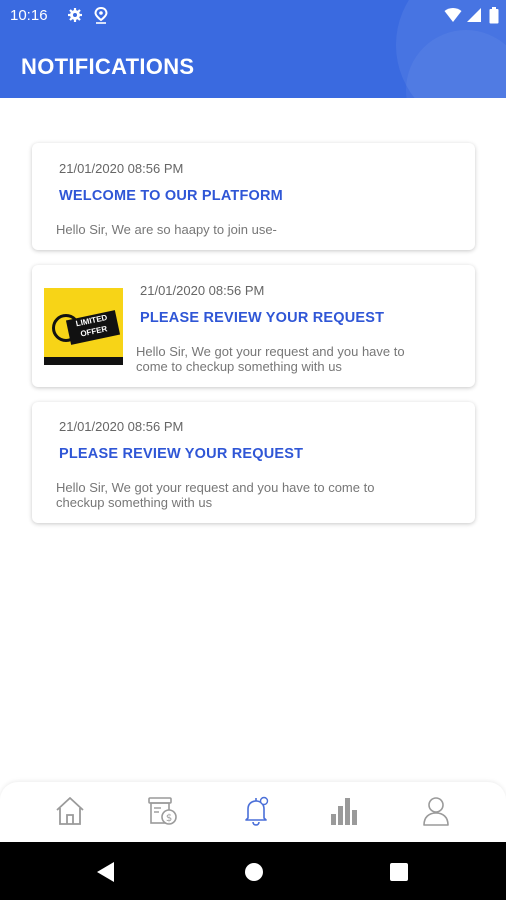 The width and height of the screenshot is (506, 900). What do you see at coordinates (258, 812) in the screenshot?
I see `bell-icon` at bounding box center [258, 812].